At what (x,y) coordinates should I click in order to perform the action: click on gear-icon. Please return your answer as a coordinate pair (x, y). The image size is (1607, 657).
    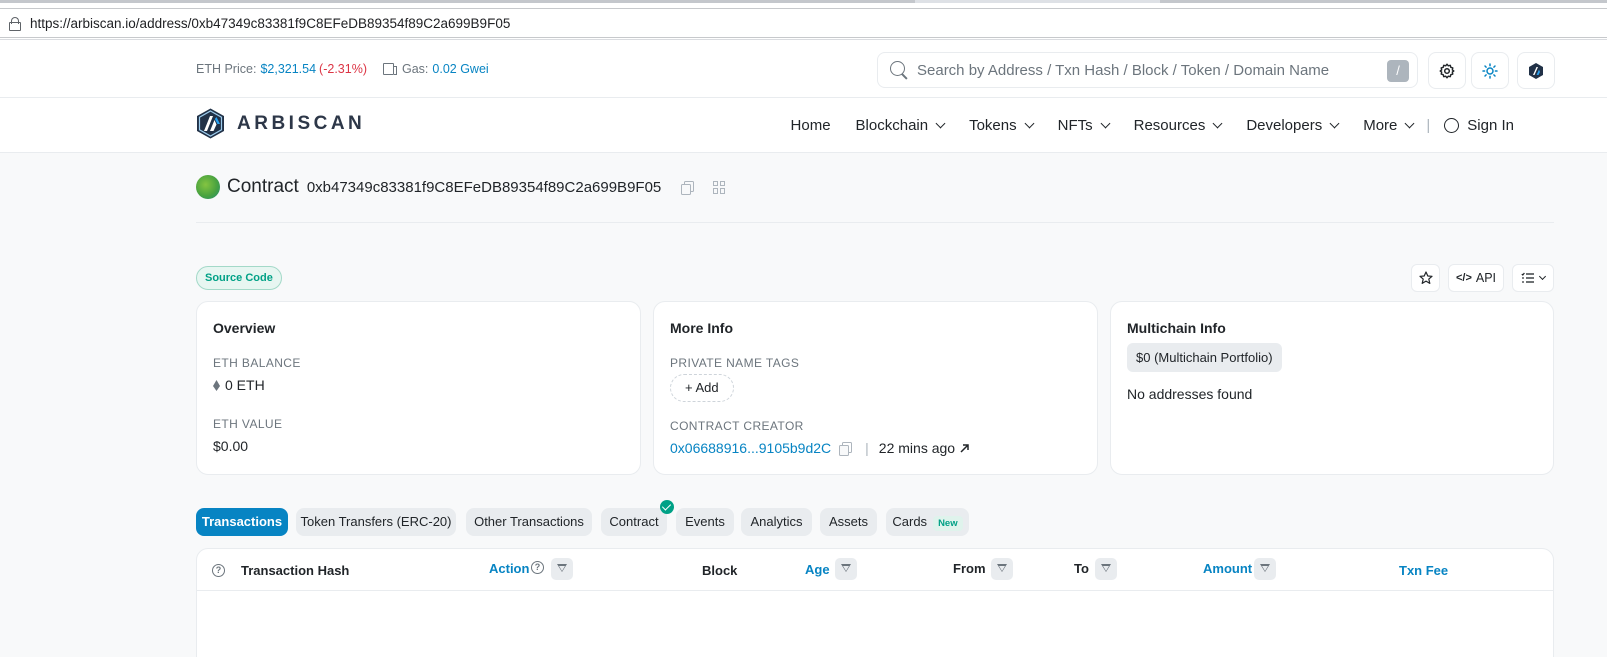
    Looking at the image, I should click on (1447, 70).